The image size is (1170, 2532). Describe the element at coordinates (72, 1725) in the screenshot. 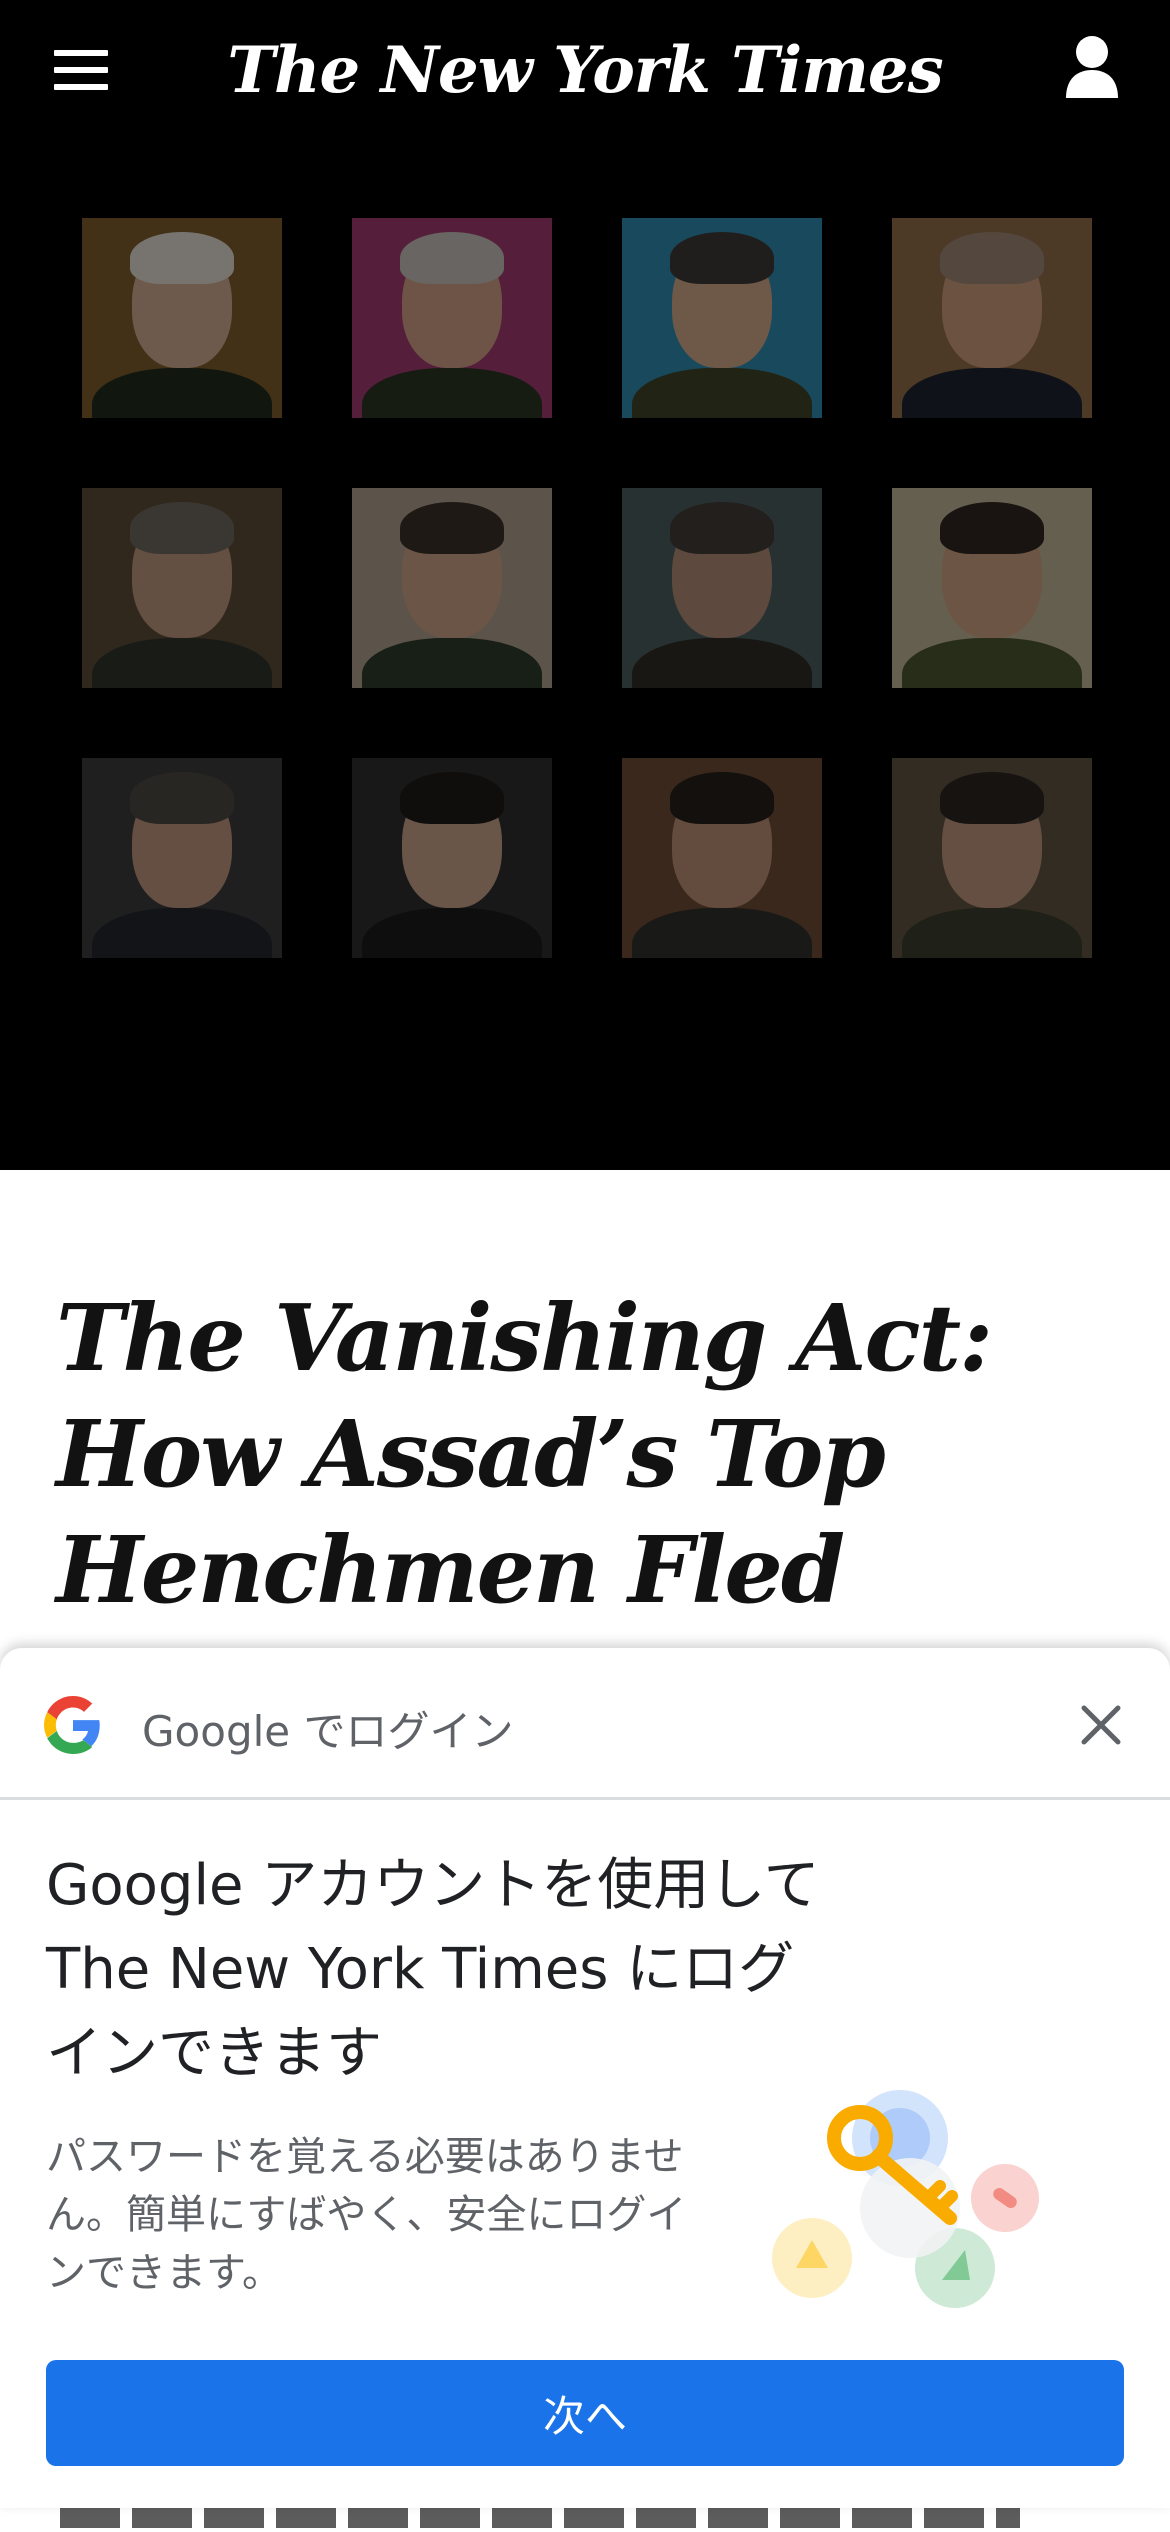

I see `google-g-icon` at that location.